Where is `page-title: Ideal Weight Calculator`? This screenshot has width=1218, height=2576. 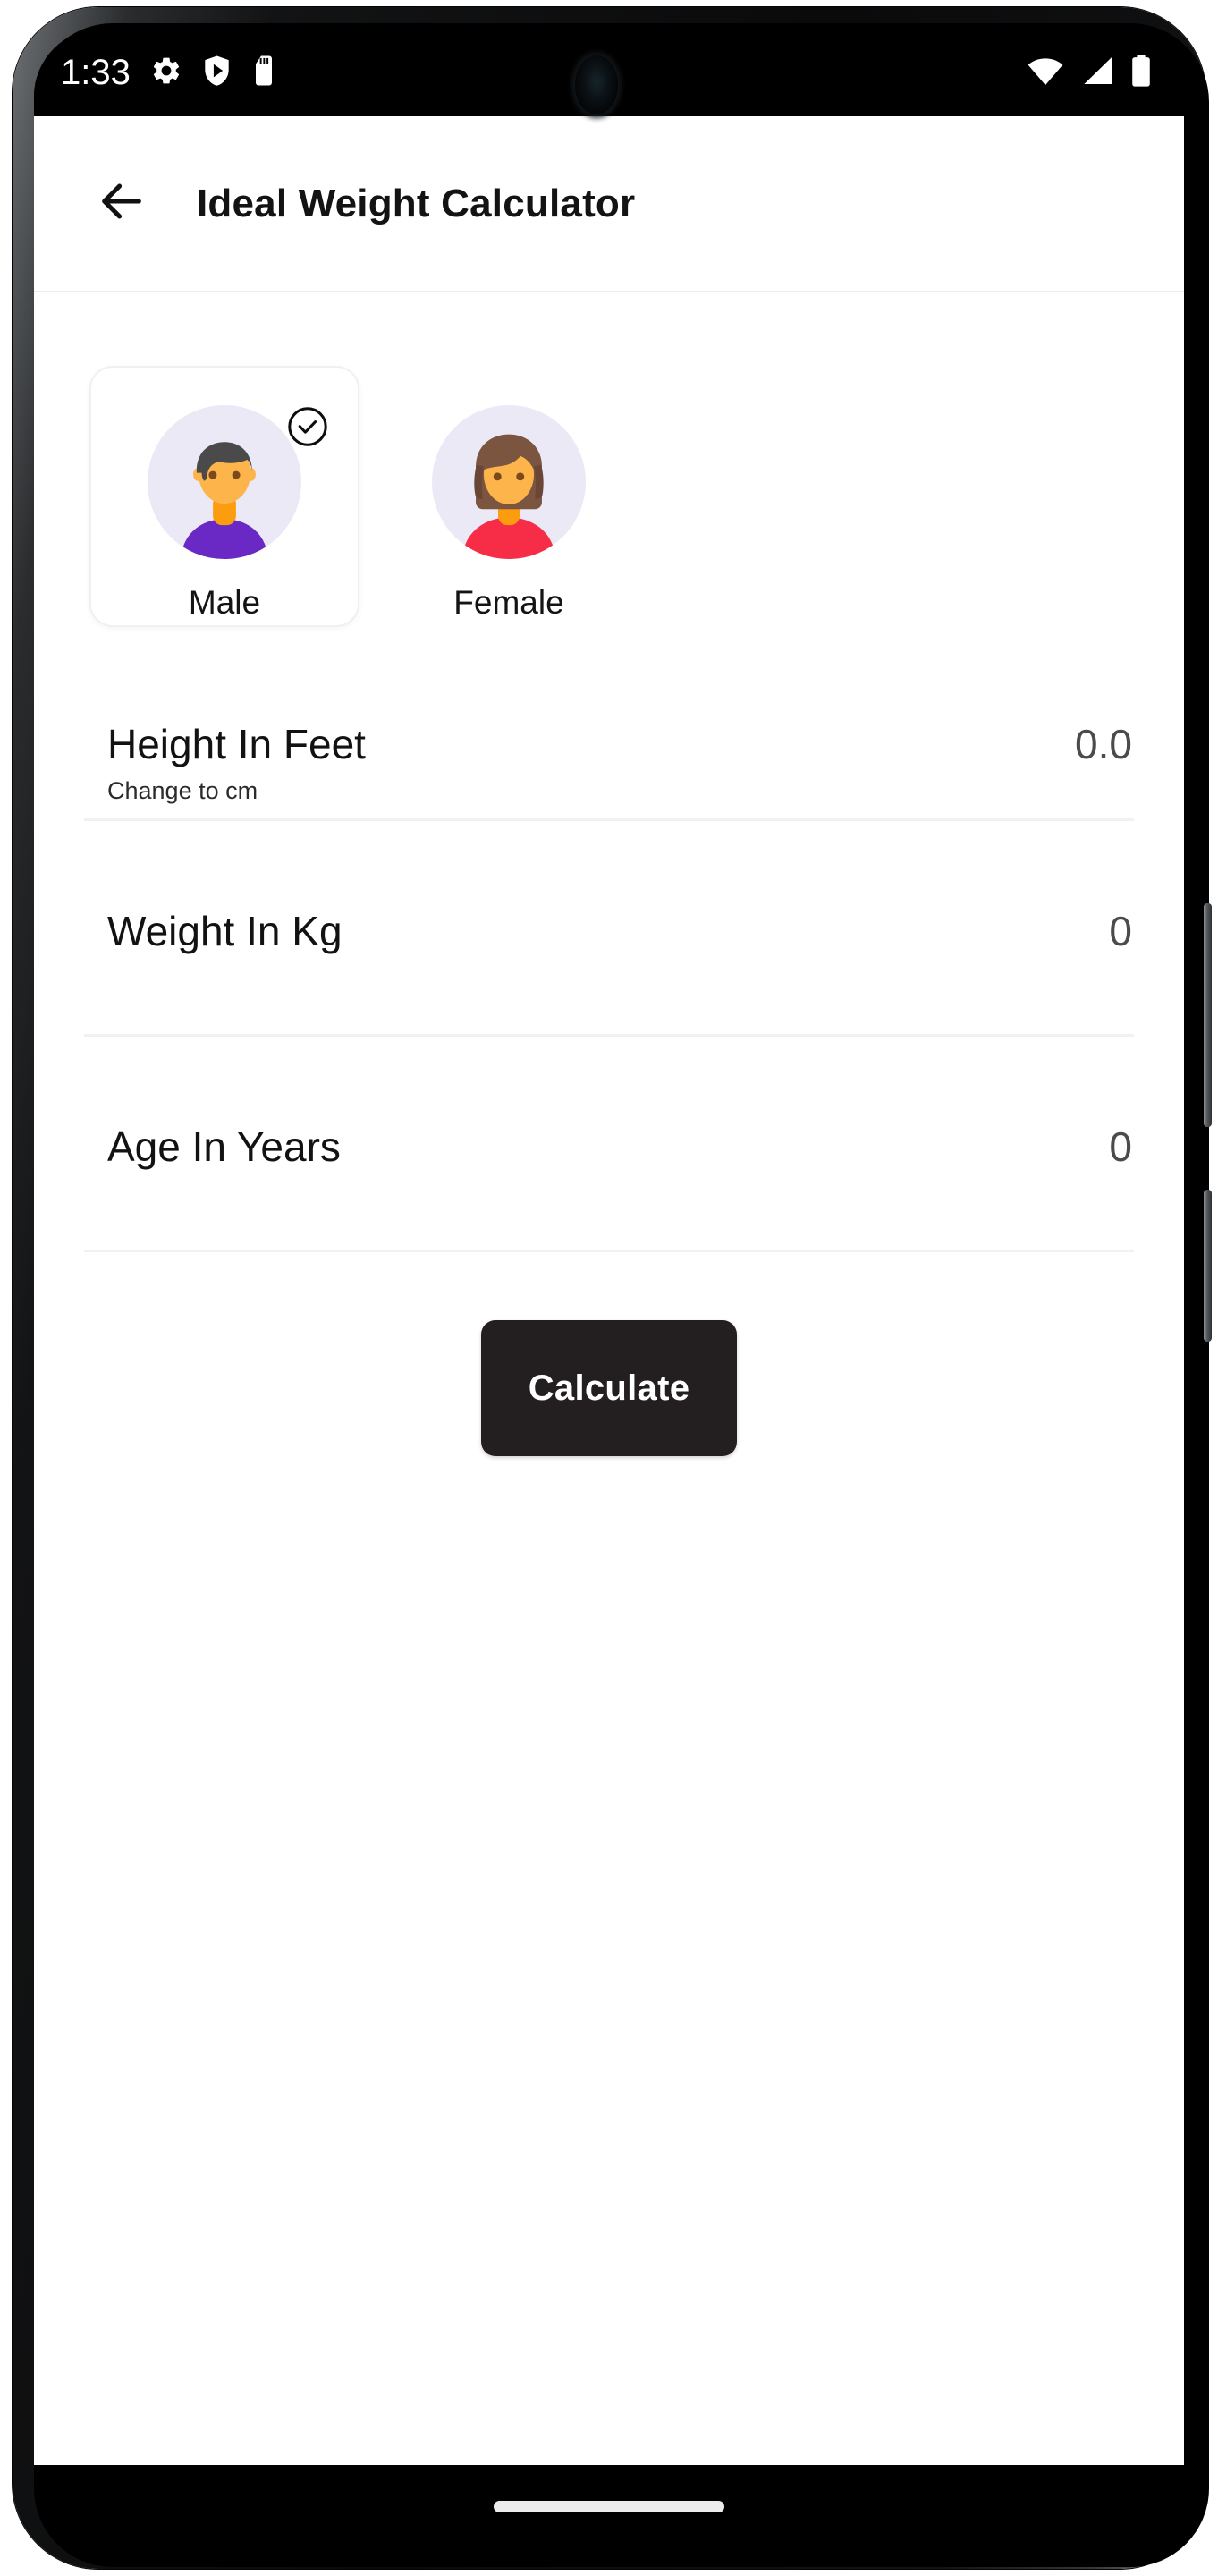 page-title: Ideal Weight Calculator is located at coordinates (416, 203).